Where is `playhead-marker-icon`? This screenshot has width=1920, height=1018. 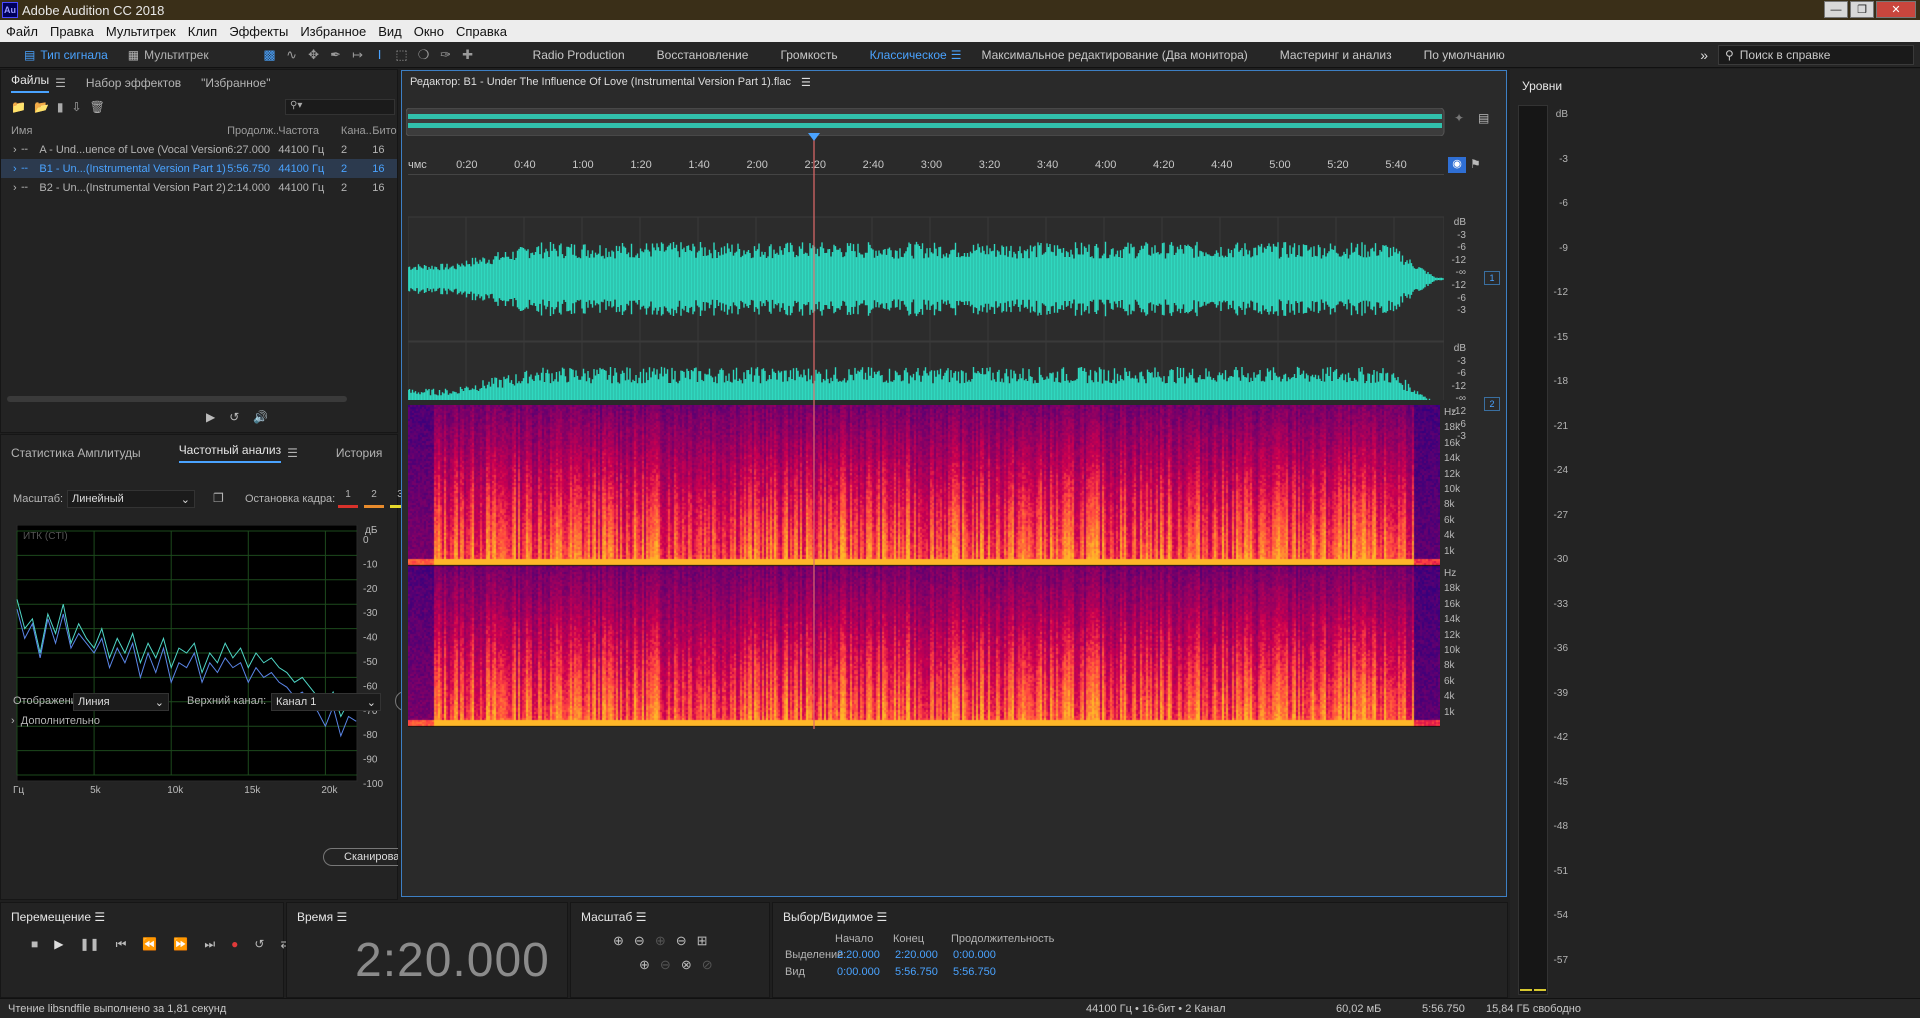 playhead-marker-icon is located at coordinates (814, 137).